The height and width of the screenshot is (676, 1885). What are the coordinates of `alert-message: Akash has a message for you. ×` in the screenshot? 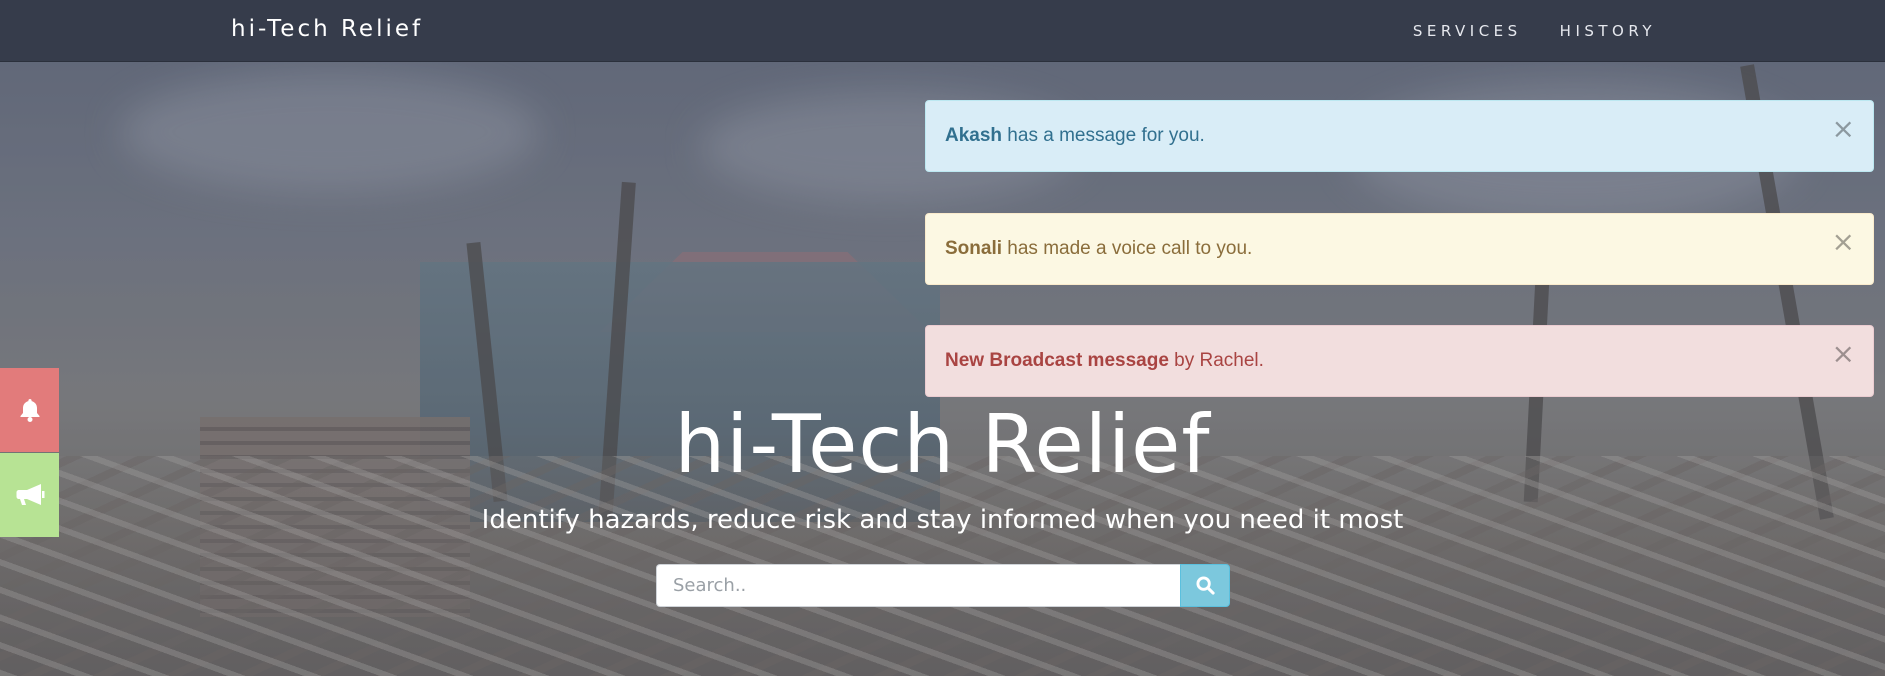 It's located at (1399, 136).